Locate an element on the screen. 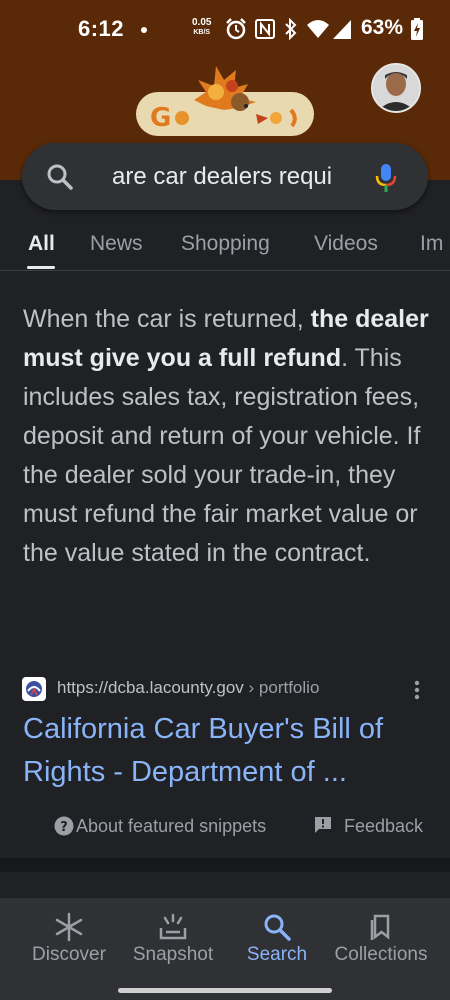  result-url: https://dcba.lacounty.gov › portfolio is located at coordinates (188, 688).